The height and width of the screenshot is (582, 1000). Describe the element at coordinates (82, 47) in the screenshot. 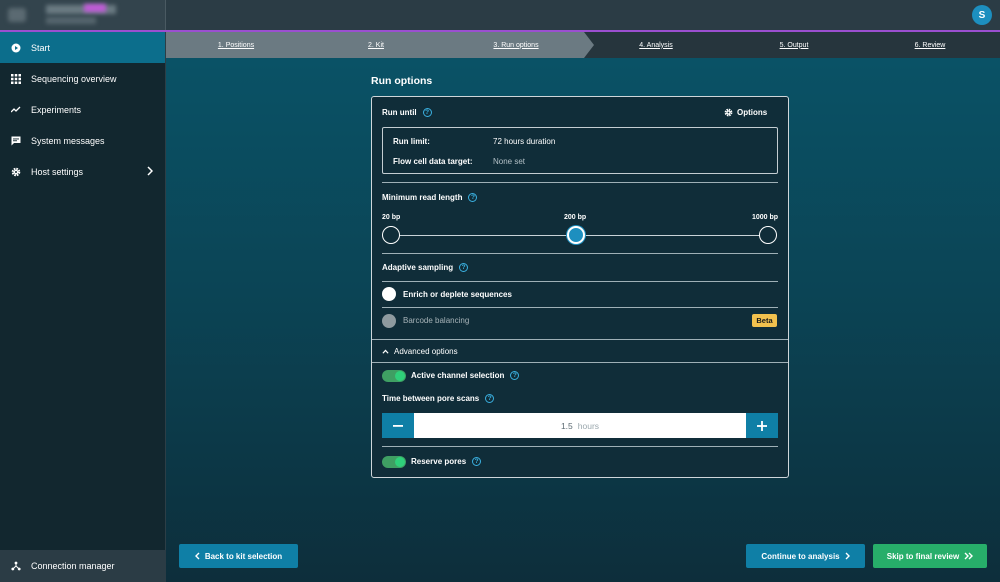

I see `sidebar-item-start: Start` at that location.